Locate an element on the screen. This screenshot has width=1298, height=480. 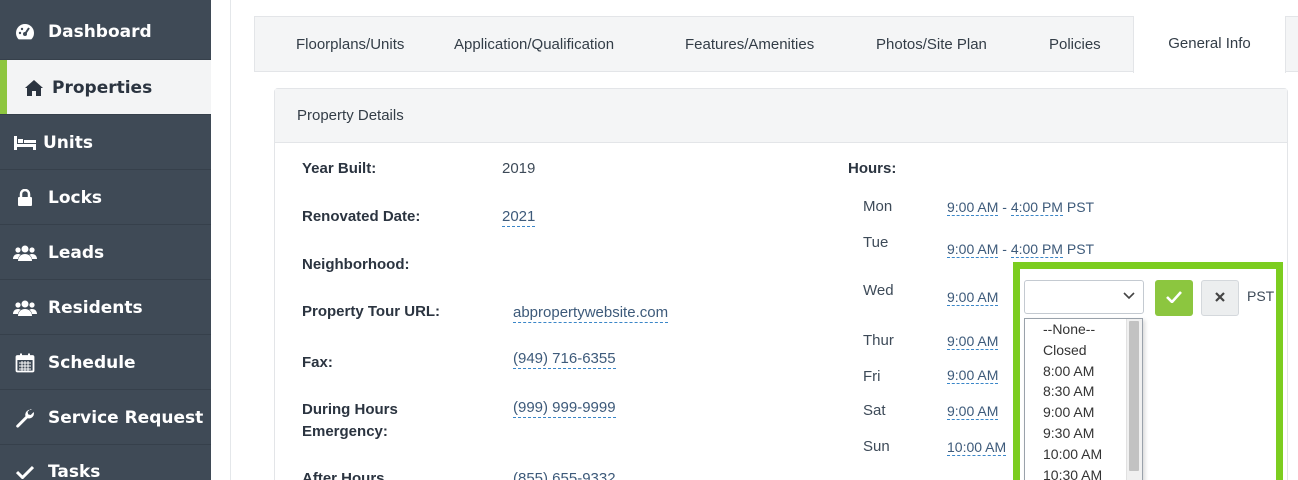
sidebar-item-service-request: Service Request is located at coordinates (105, 417).